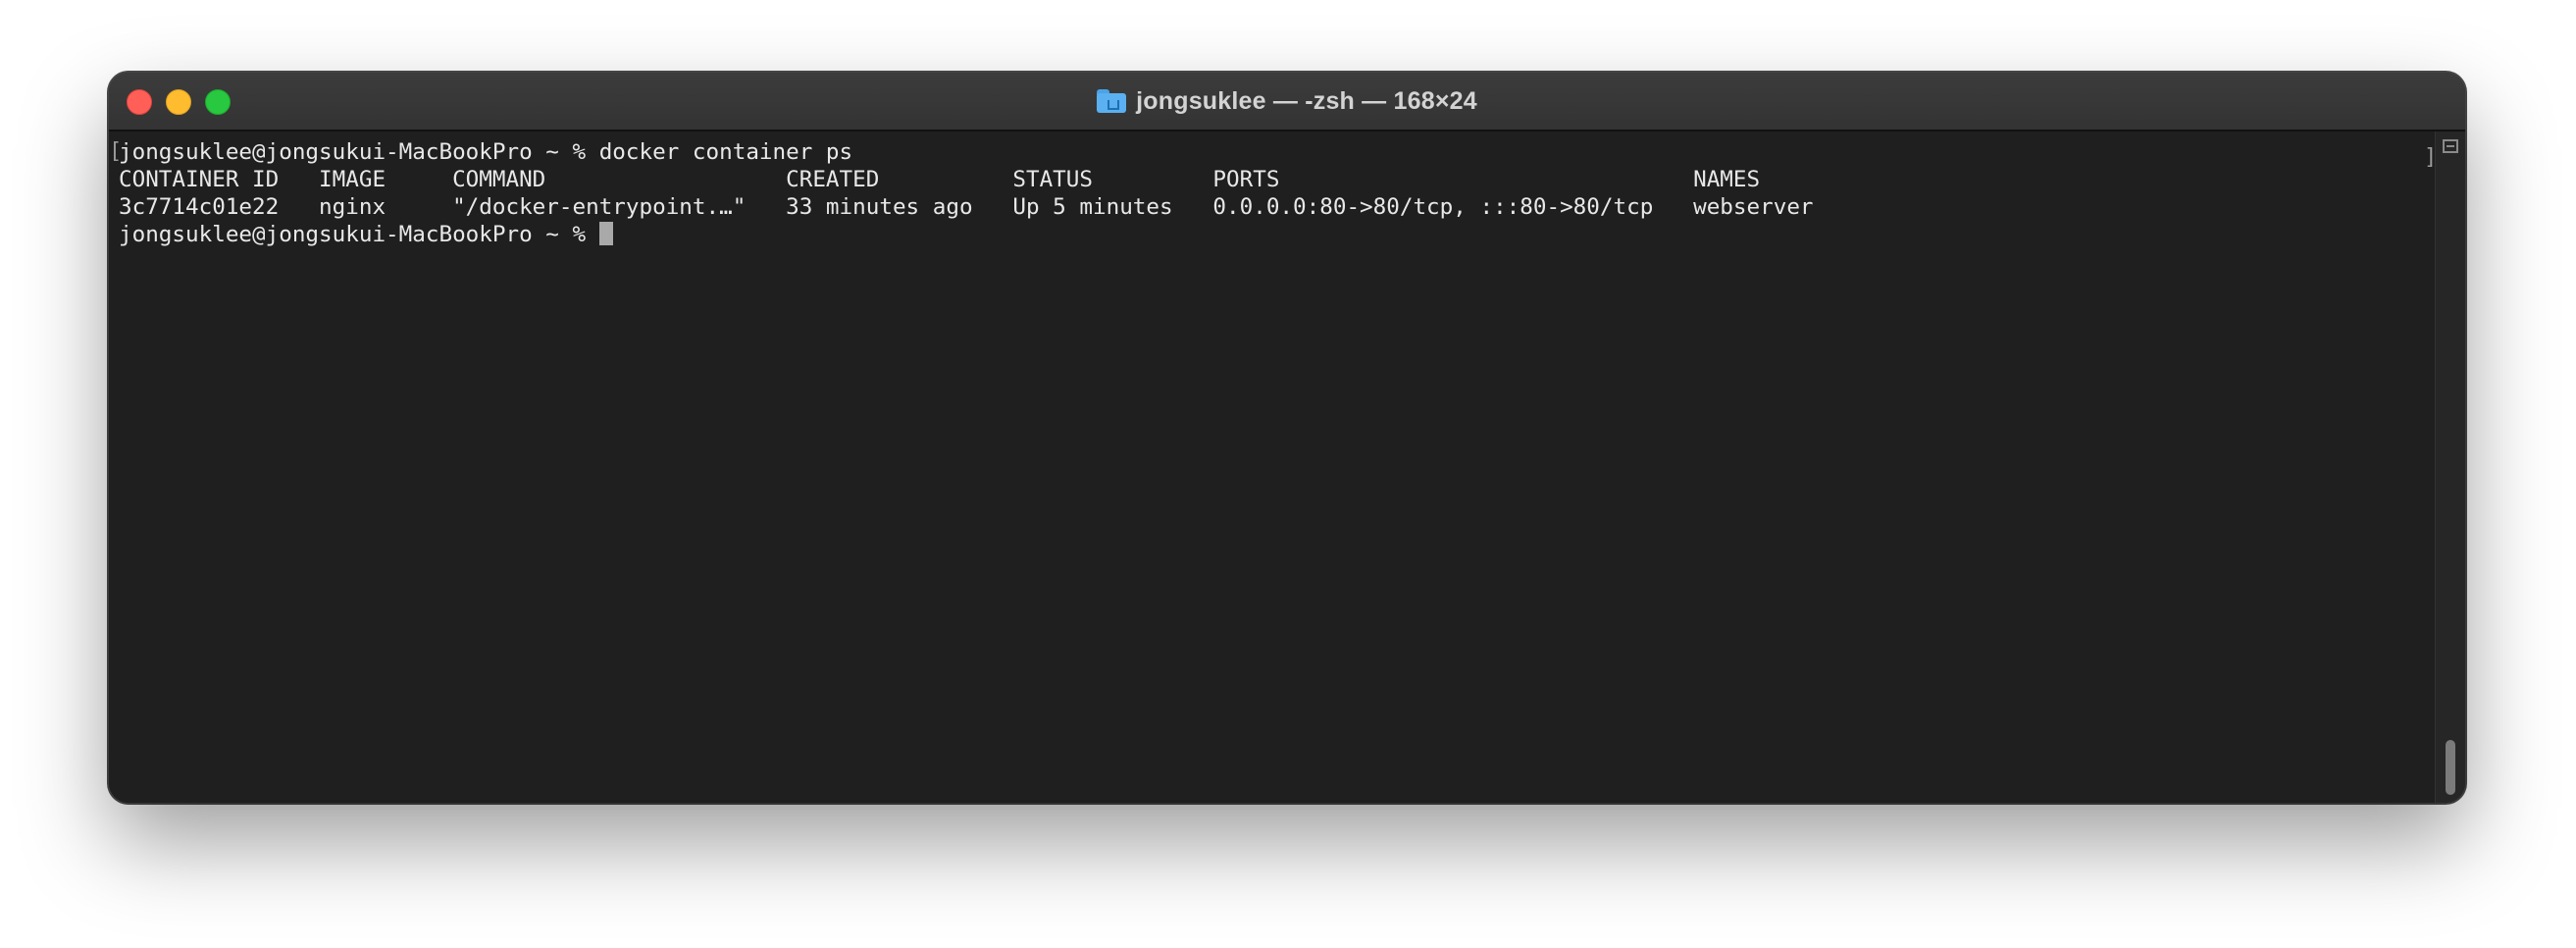 The image size is (2576, 948). What do you see at coordinates (2450, 768) in the screenshot?
I see `scroll-thumb` at bounding box center [2450, 768].